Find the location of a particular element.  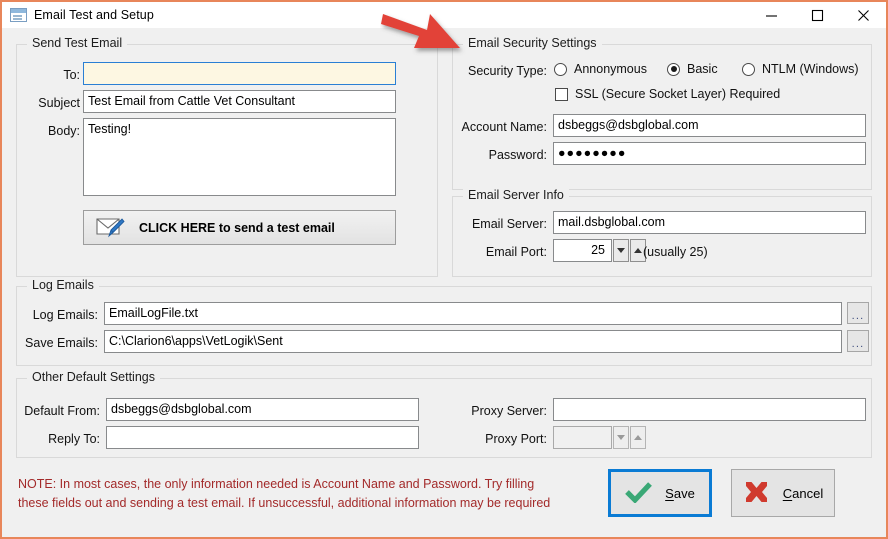

reply-to-label: Reply To: is located at coordinates (74, 439).